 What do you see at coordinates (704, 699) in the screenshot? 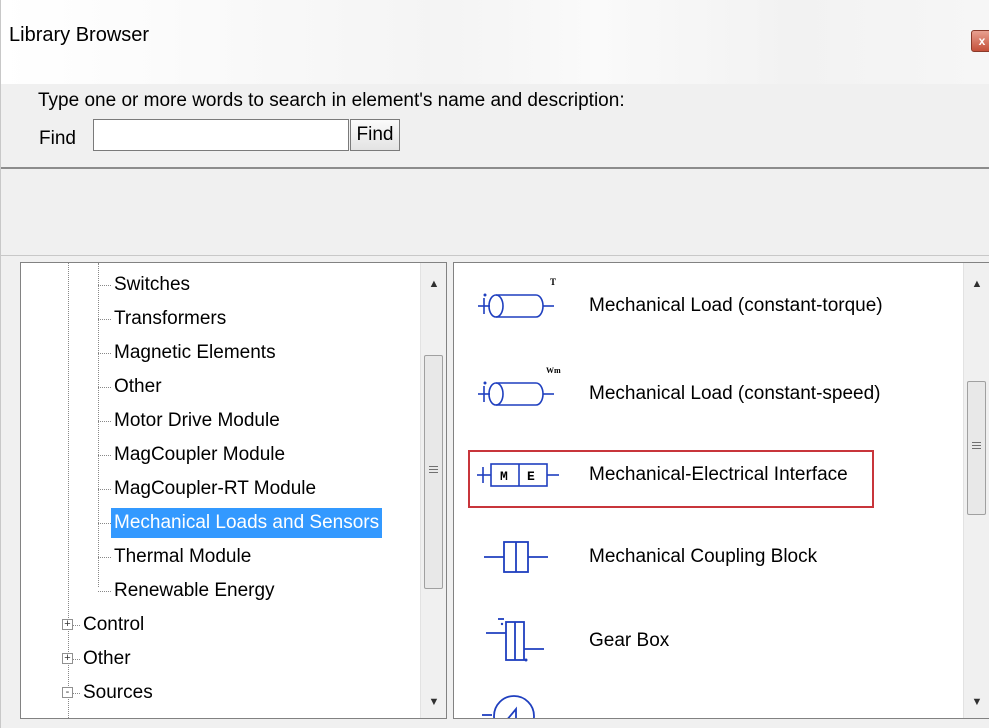
I see `element-item-partial` at bounding box center [704, 699].